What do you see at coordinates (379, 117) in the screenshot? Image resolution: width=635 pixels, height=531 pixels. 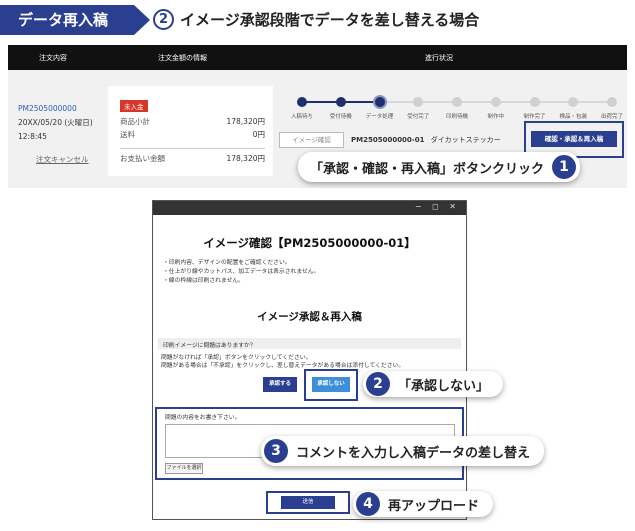 I see `progress-step-label: データ処理` at bounding box center [379, 117].